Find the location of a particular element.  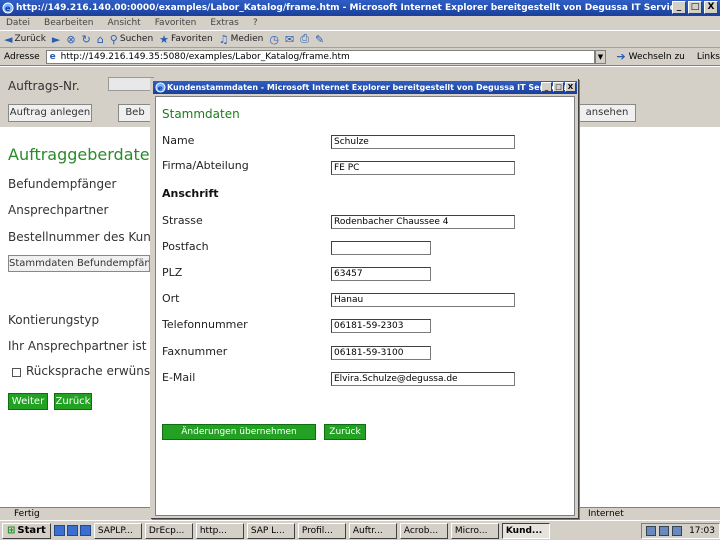

name-label: Name is located at coordinates (178, 140).